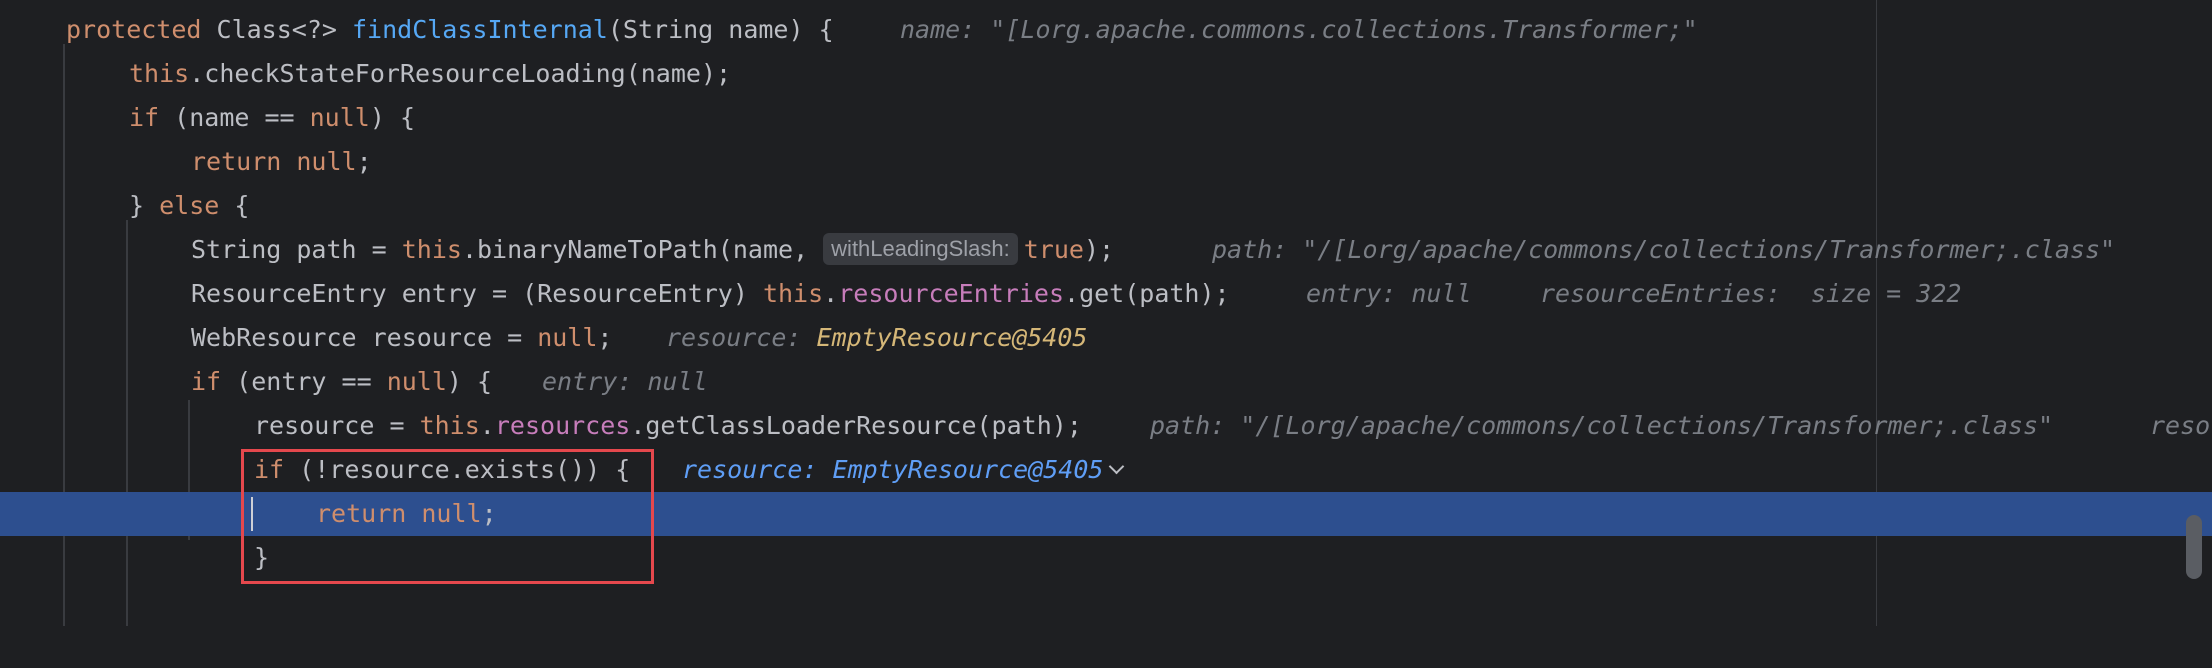 The image size is (2212, 668). Describe the element at coordinates (234, 117) in the screenshot. I see `code-text: (name ==` at that location.